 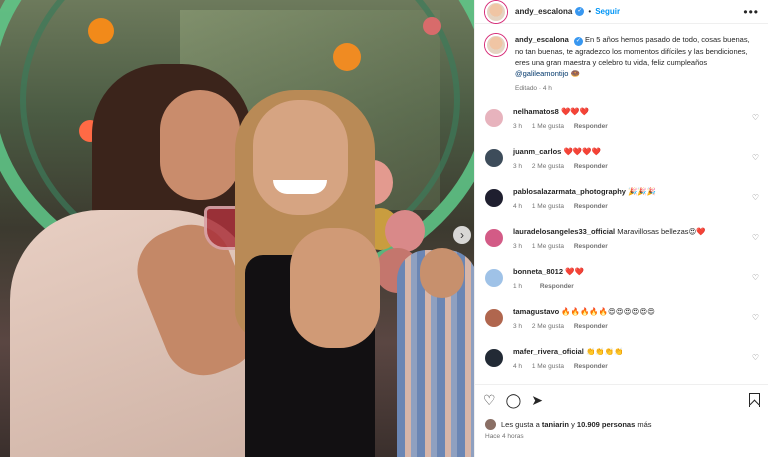 What do you see at coordinates (642, 191) in the screenshot?
I see `comment-text: 🎉🎉🎉` at bounding box center [642, 191].